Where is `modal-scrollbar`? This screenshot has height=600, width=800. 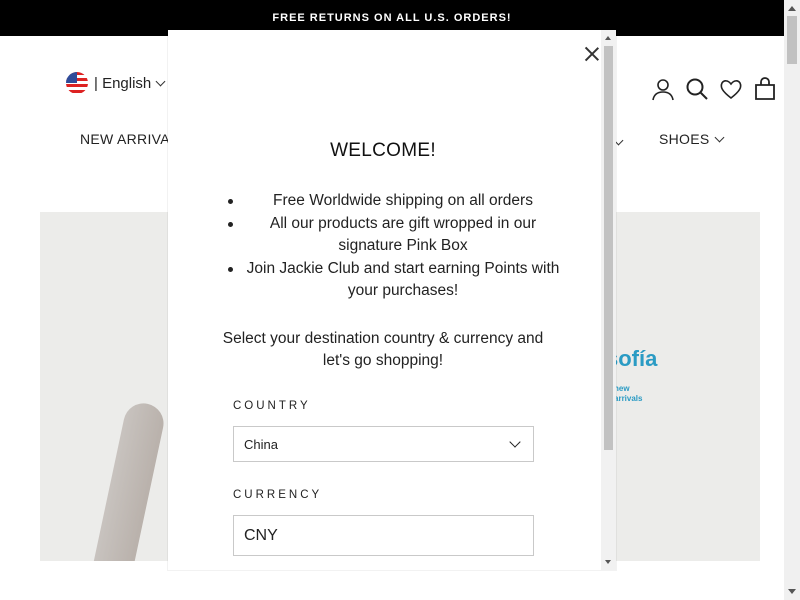
modal-scrollbar is located at coordinates (608, 300).